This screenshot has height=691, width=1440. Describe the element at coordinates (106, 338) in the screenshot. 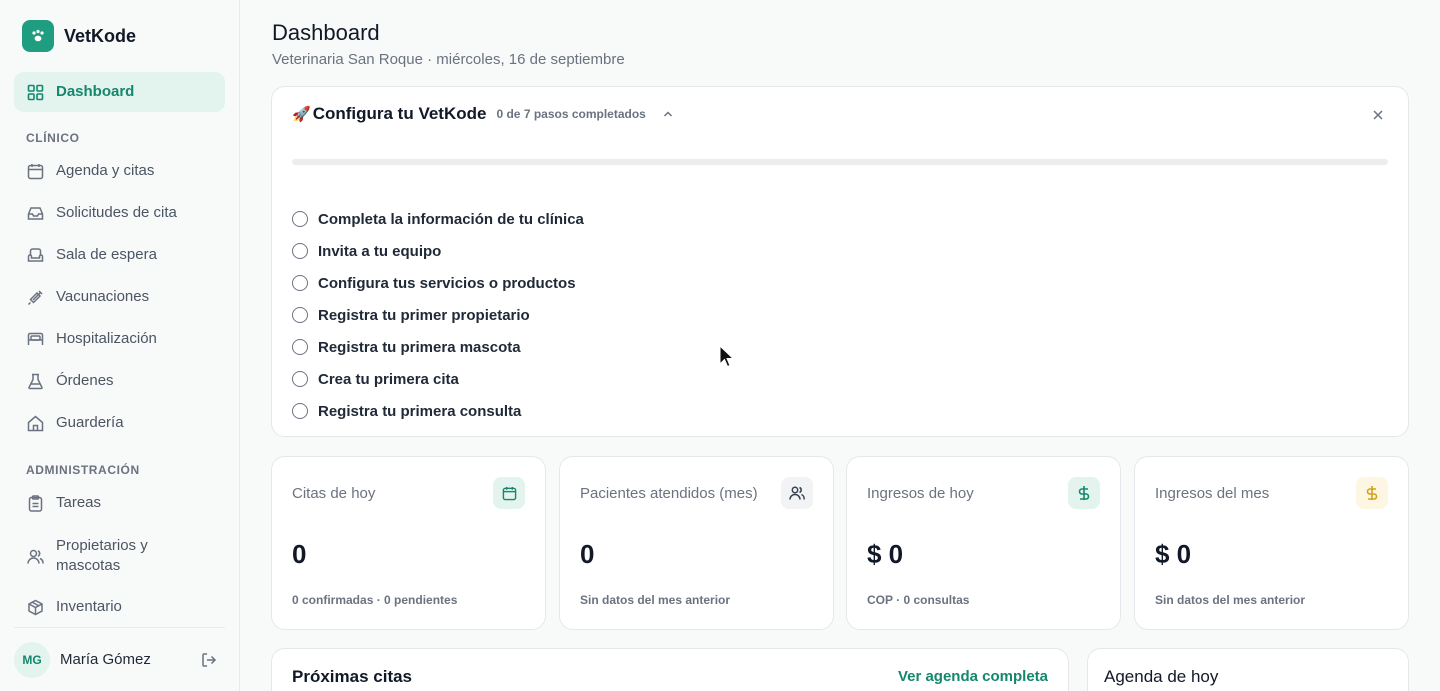

I see `sidebar-item-label: Hospitalización` at that location.